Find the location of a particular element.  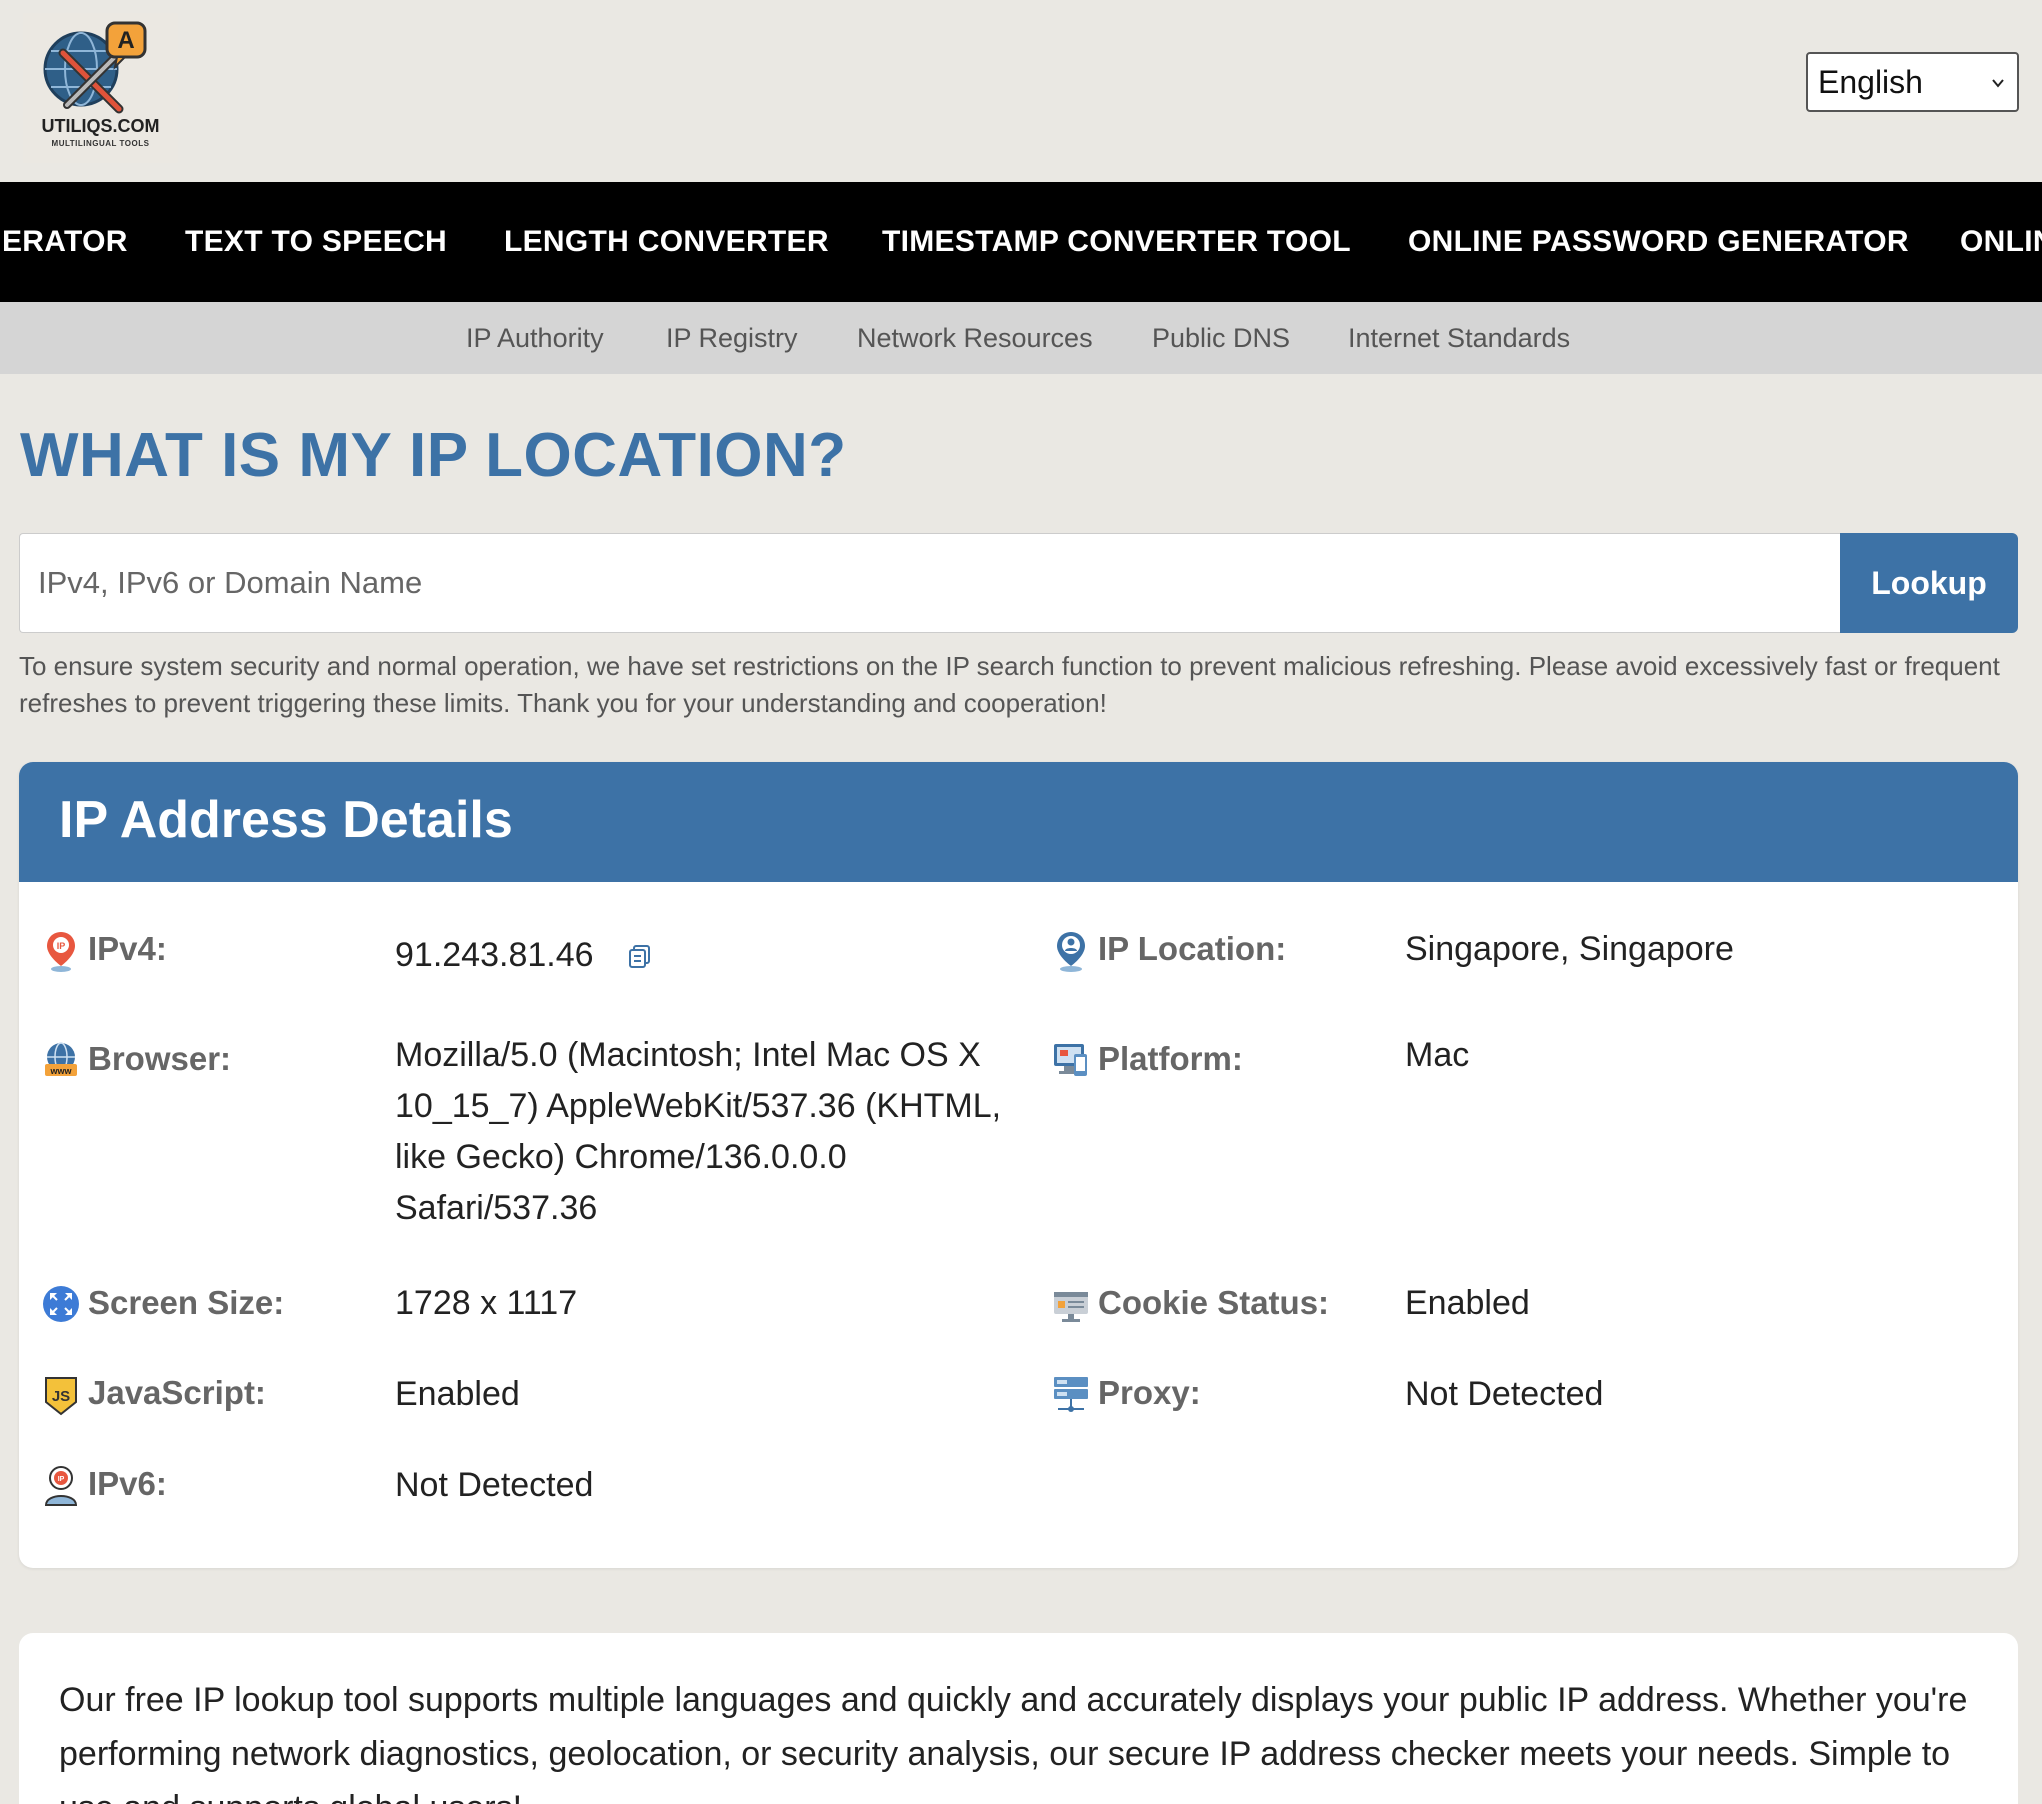

server-icon is located at coordinates (1071, 1394).